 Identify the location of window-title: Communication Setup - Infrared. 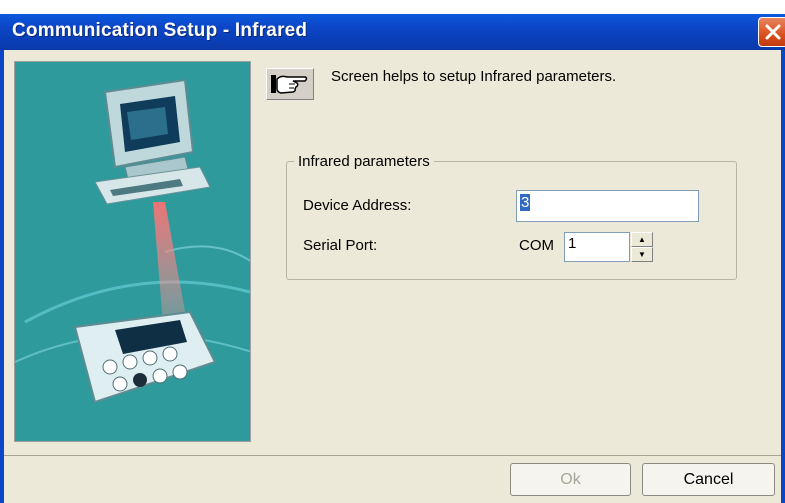
(160, 30).